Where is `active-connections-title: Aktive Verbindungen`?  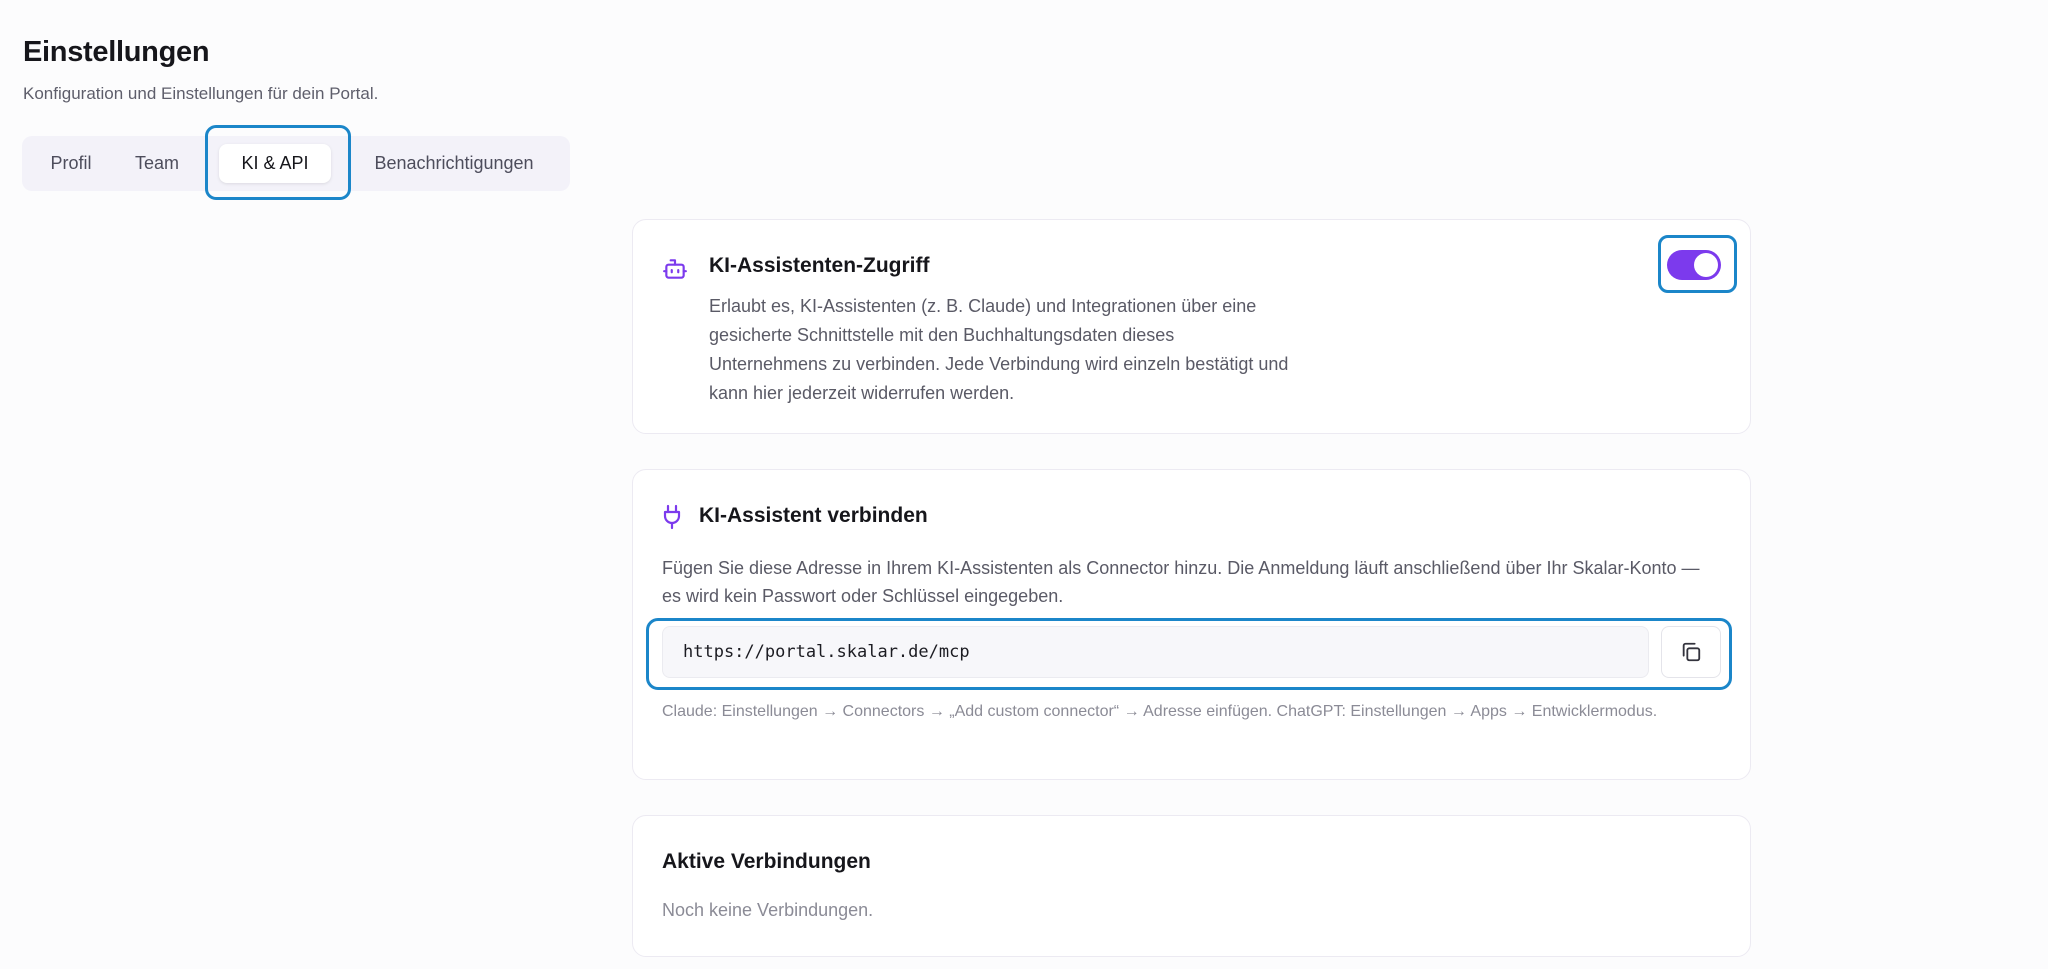 active-connections-title: Aktive Verbindungen is located at coordinates (766, 861).